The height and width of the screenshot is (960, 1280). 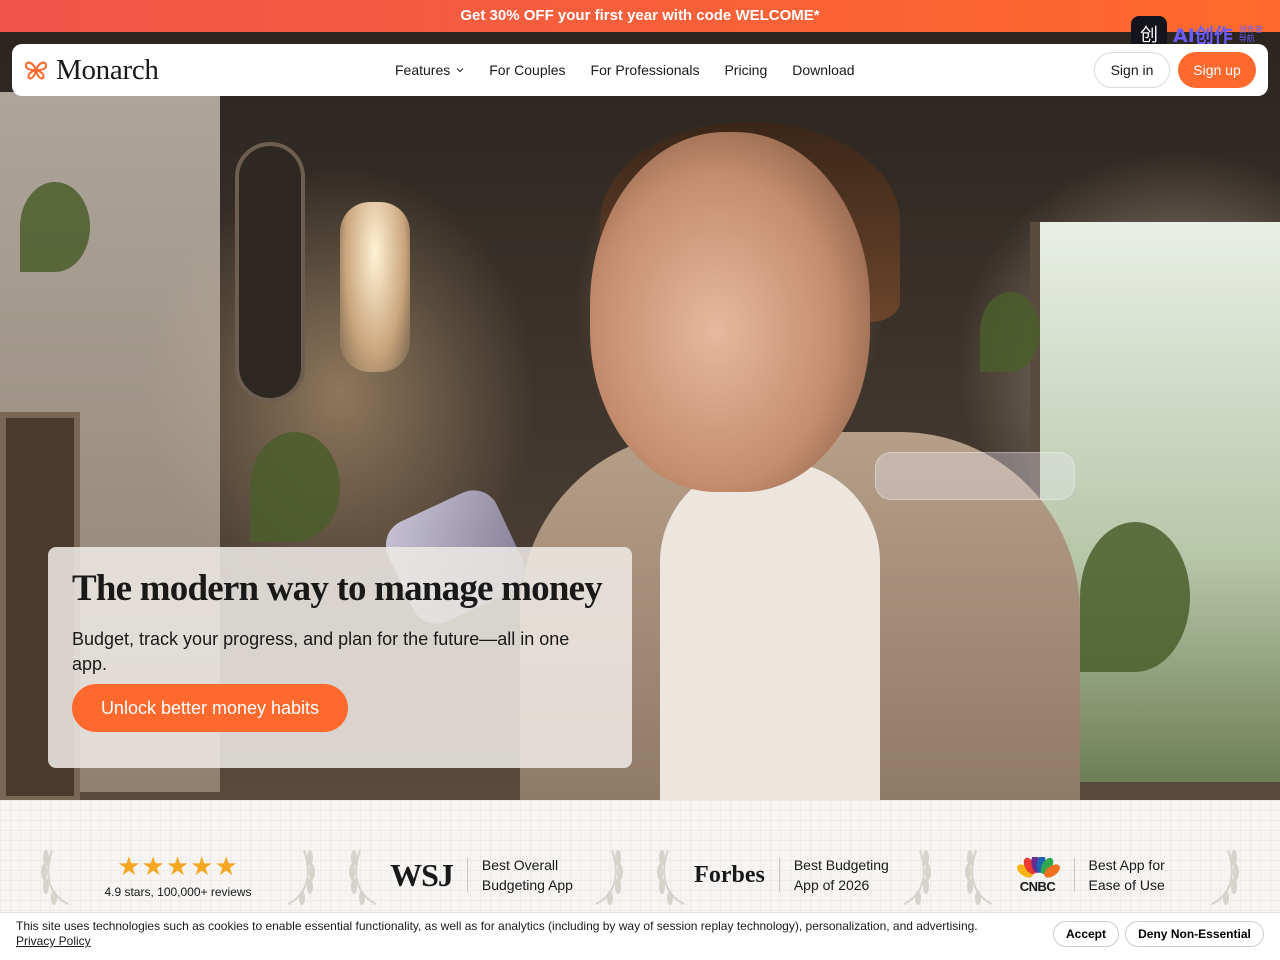 What do you see at coordinates (178, 866) in the screenshot?
I see `five-stars-icon: ★★★★★` at bounding box center [178, 866].